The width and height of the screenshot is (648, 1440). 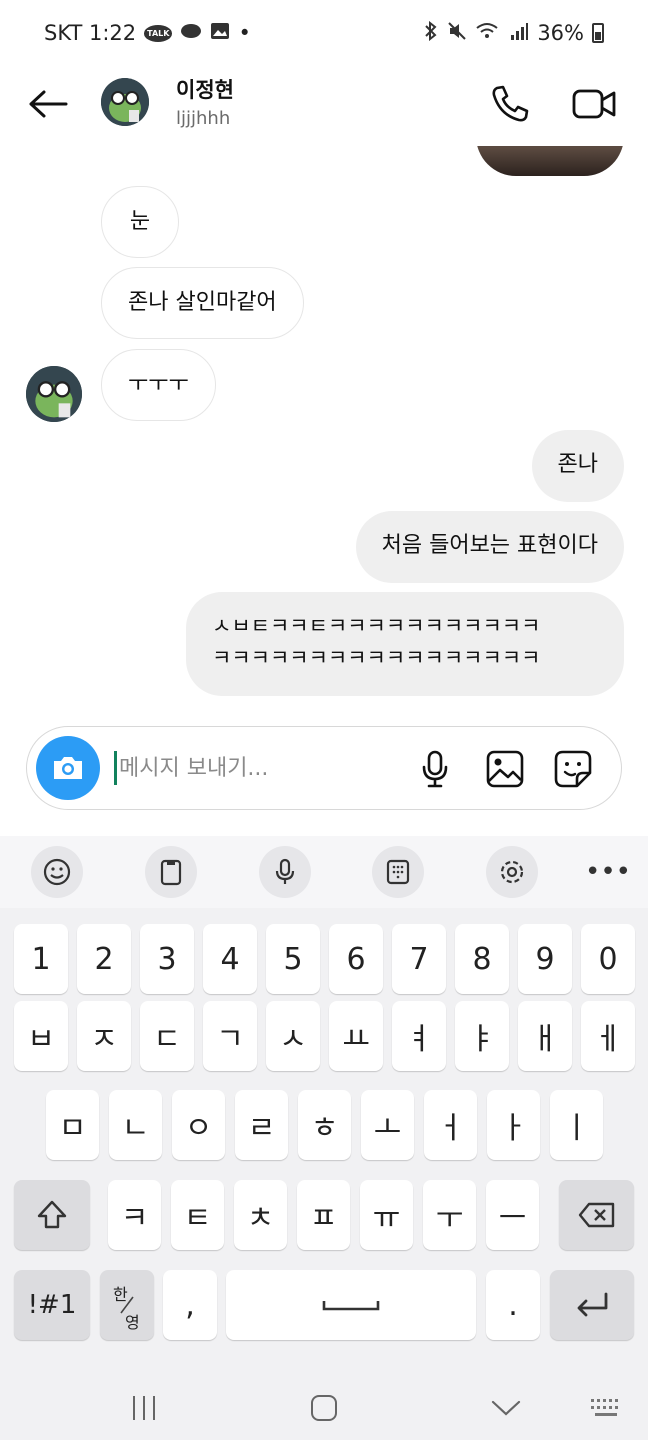 What do you see at coordinates (419, 959) in the screenshot?
I see `number-key: 7` at bounding box center [419, 959].